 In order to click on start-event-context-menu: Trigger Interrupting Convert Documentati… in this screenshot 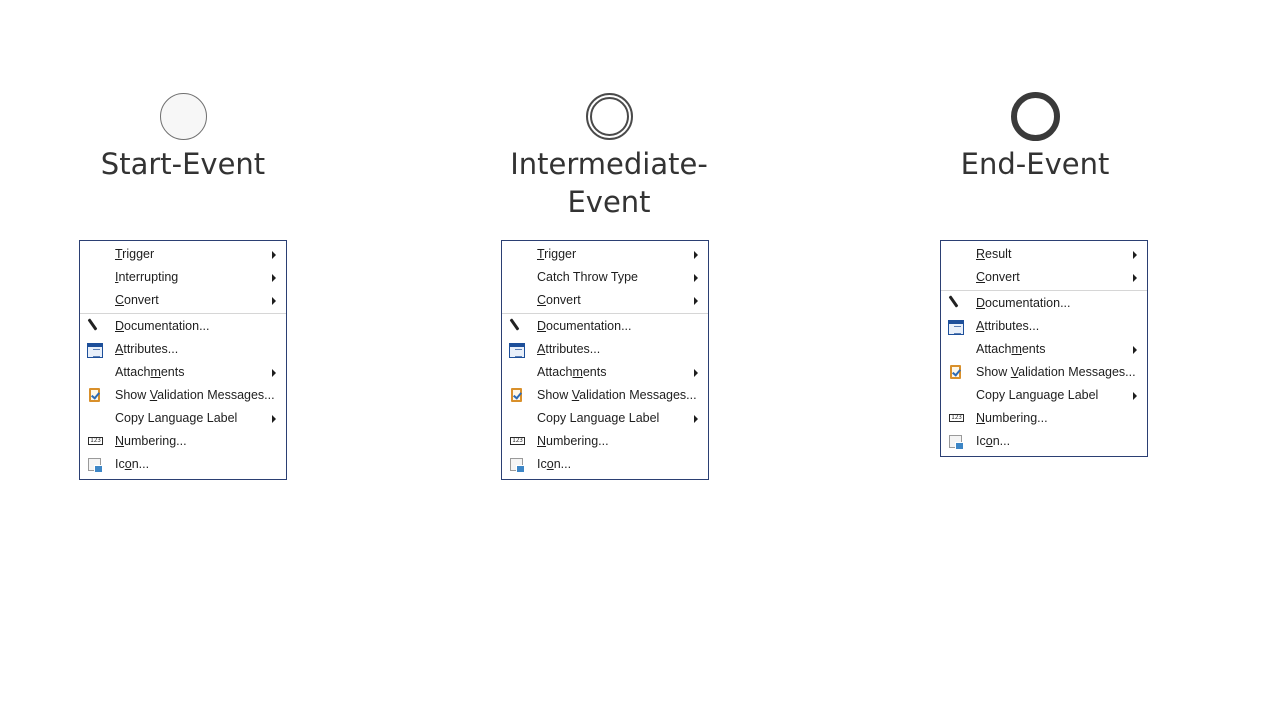, I will do `click(183, 360)`.